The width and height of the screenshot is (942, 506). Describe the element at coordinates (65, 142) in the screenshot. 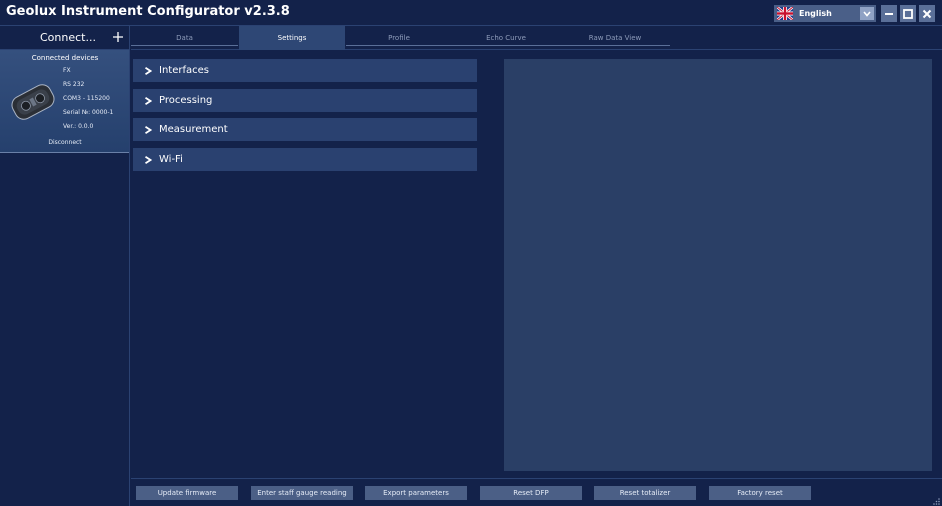

I see `disconnect-link: Disconnect` at that location.